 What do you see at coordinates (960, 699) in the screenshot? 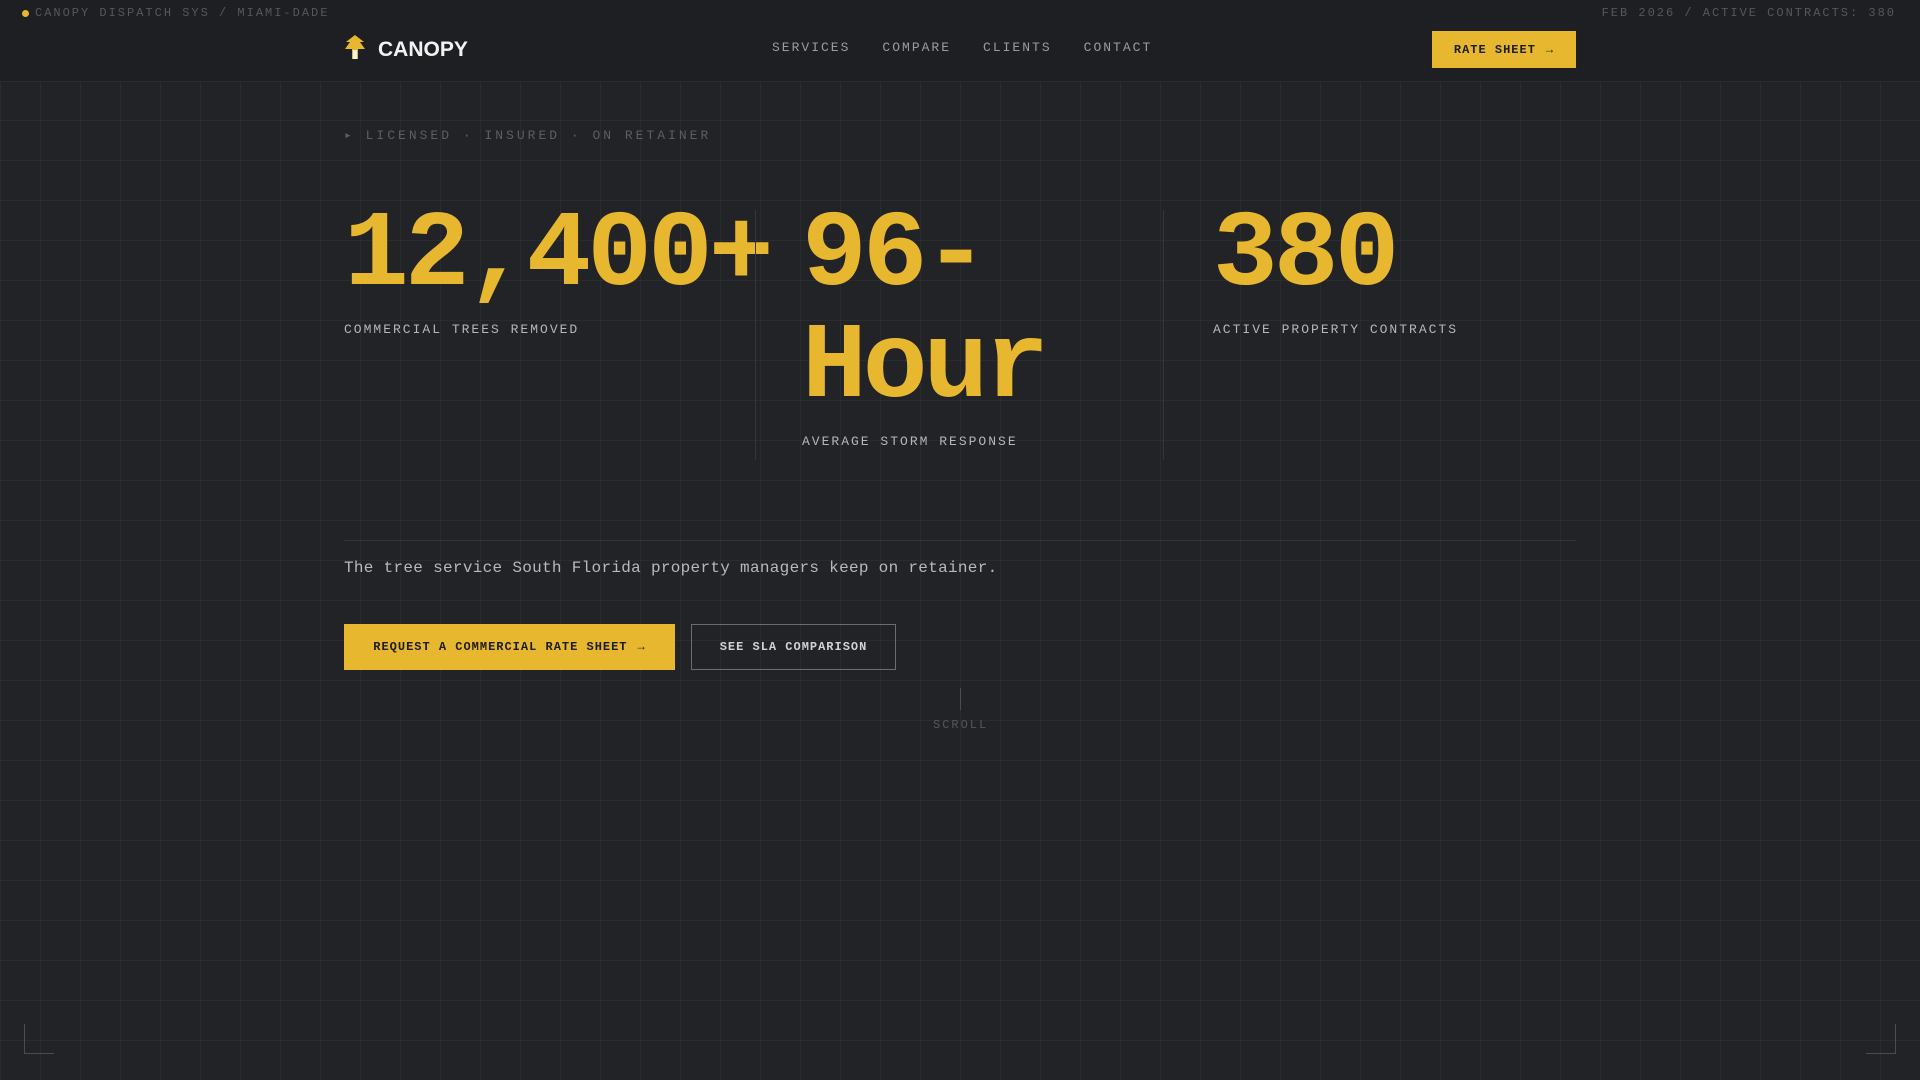
I see `scroll-indicator-line` at bounding box center [960, 699].